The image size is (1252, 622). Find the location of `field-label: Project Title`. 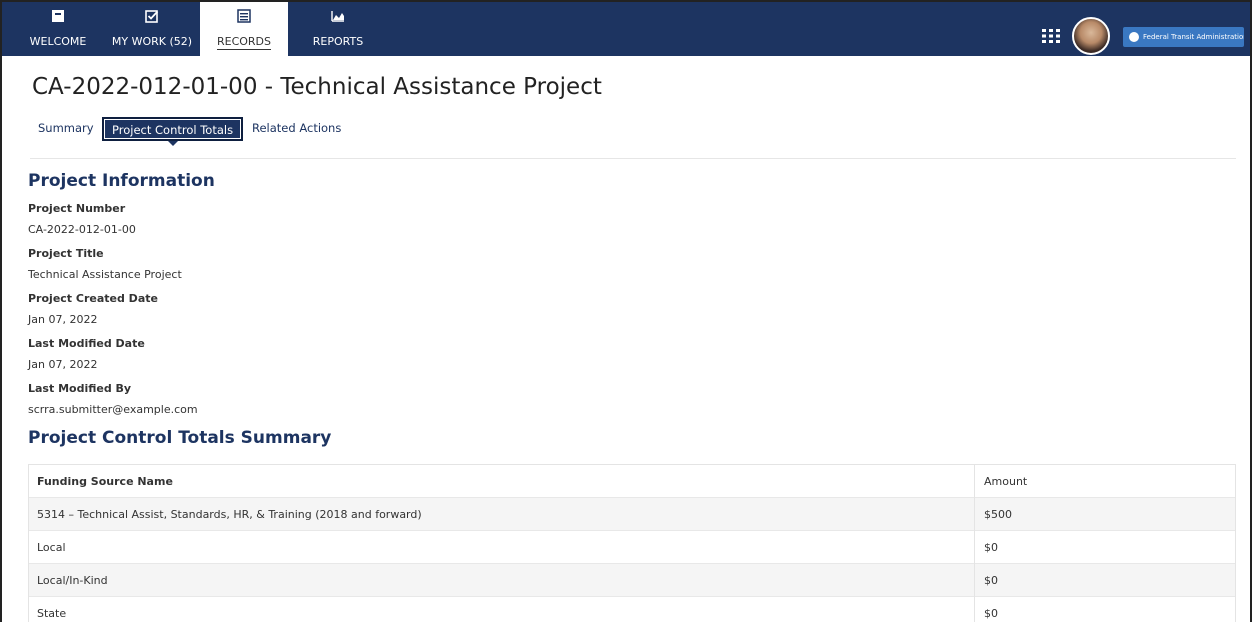

field-label: Project Title is located at coordinates (66, 253).